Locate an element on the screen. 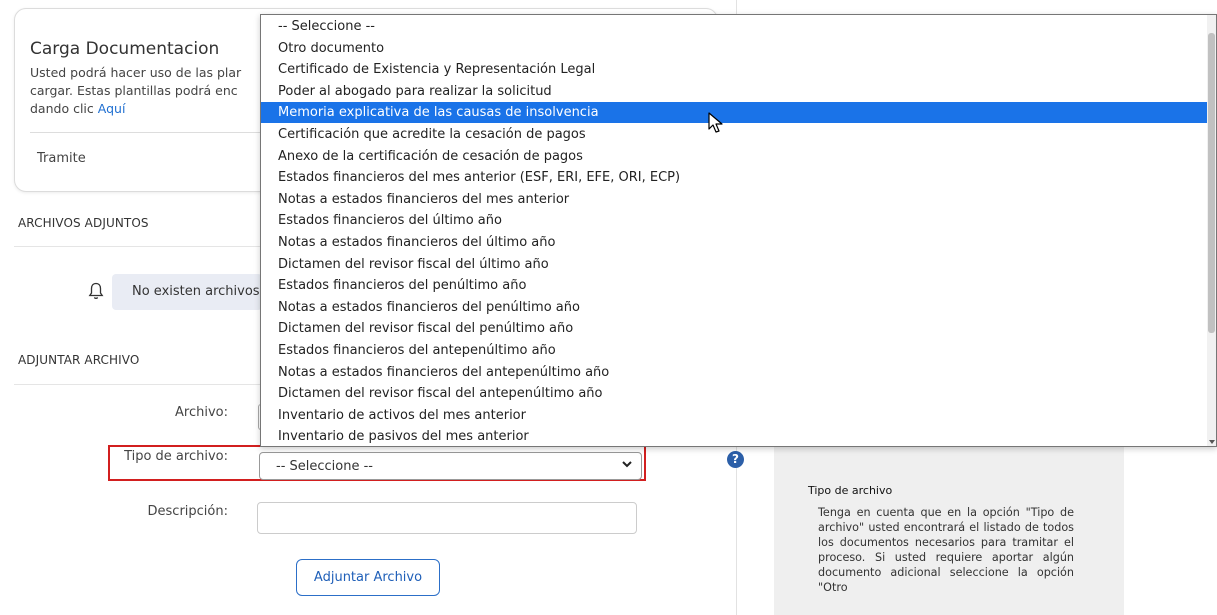 Image resolution: width=1217 pixels, height=615 pixels. no-files-alert: No existen archivos is located at coordinates (187, 292).